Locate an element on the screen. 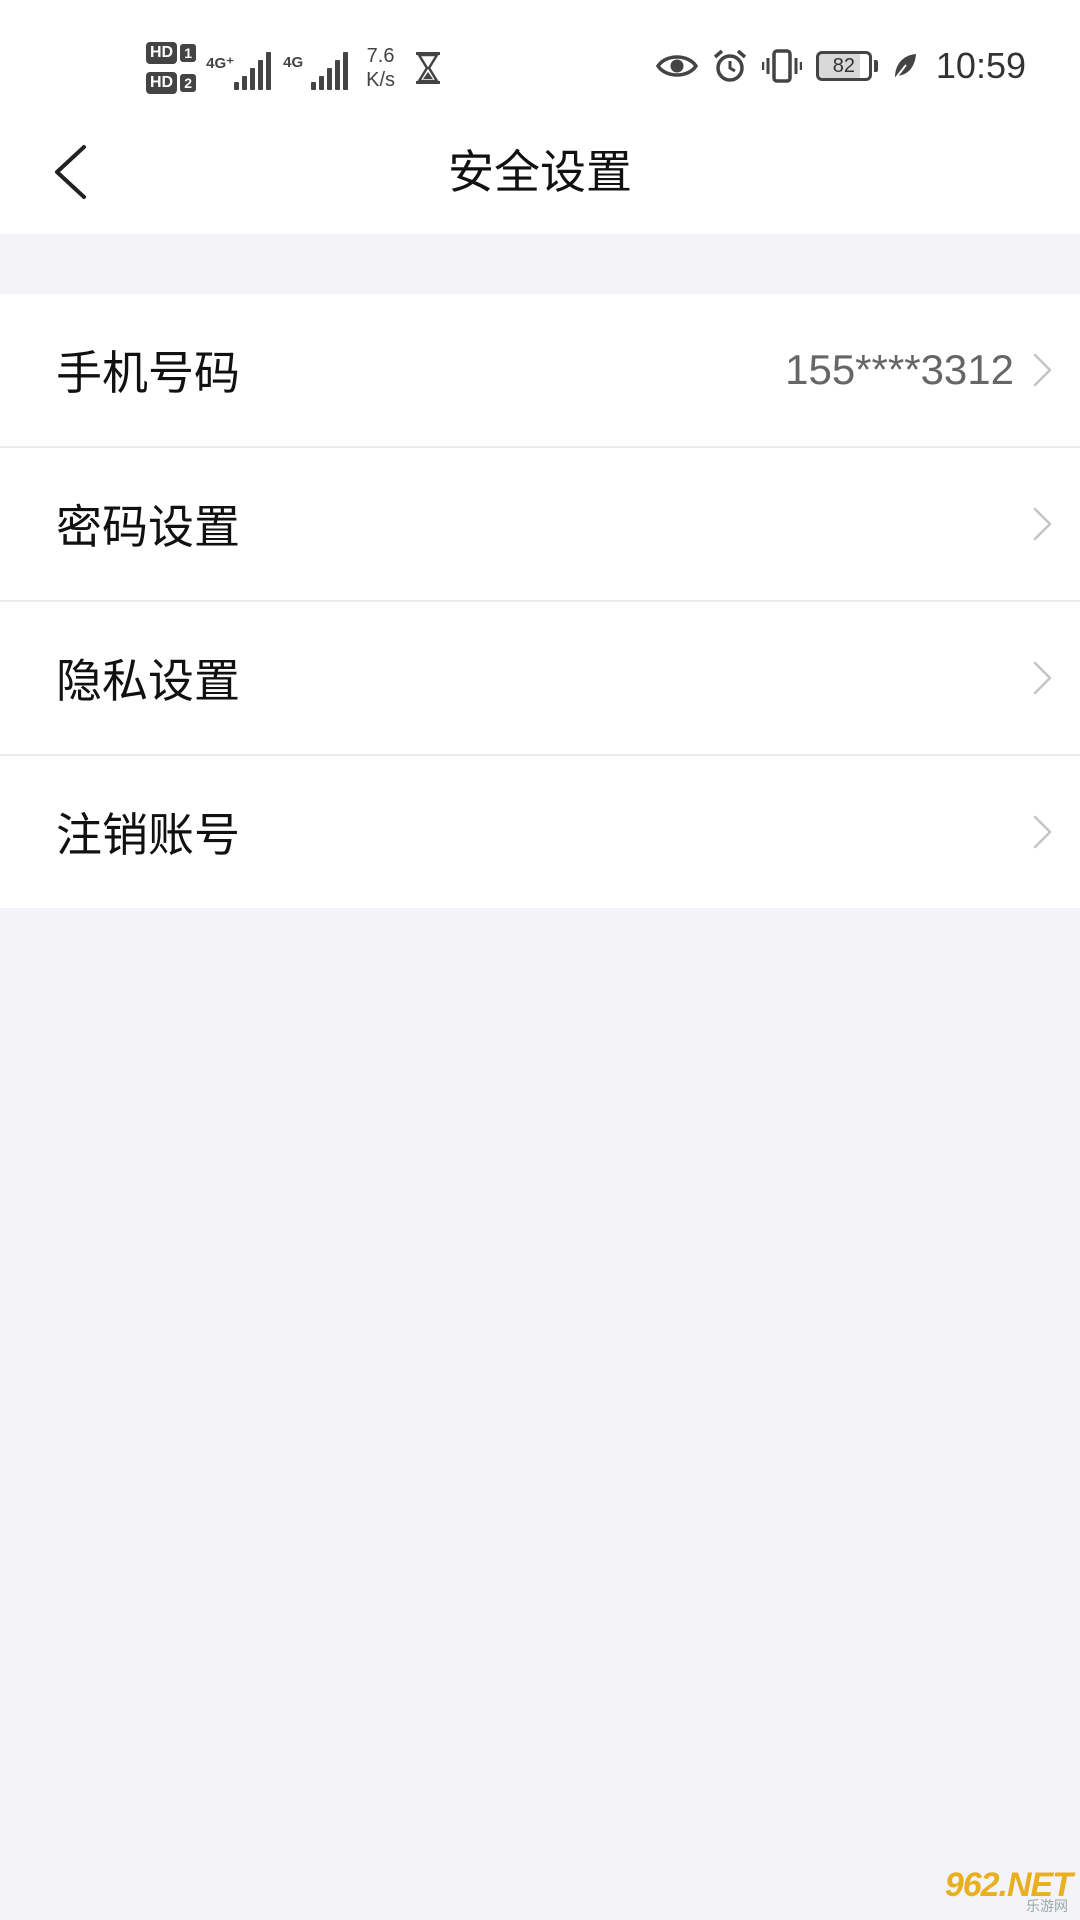 The width and height of the screenshot is (1080, 1920). clock: 10:59 is located at coordinates (980, 65).